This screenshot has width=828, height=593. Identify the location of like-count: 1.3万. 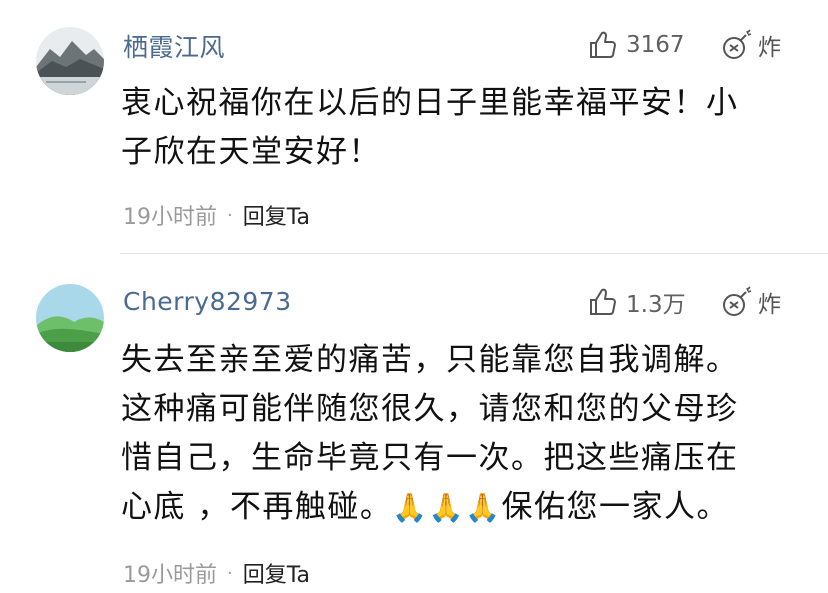
(656, 305).